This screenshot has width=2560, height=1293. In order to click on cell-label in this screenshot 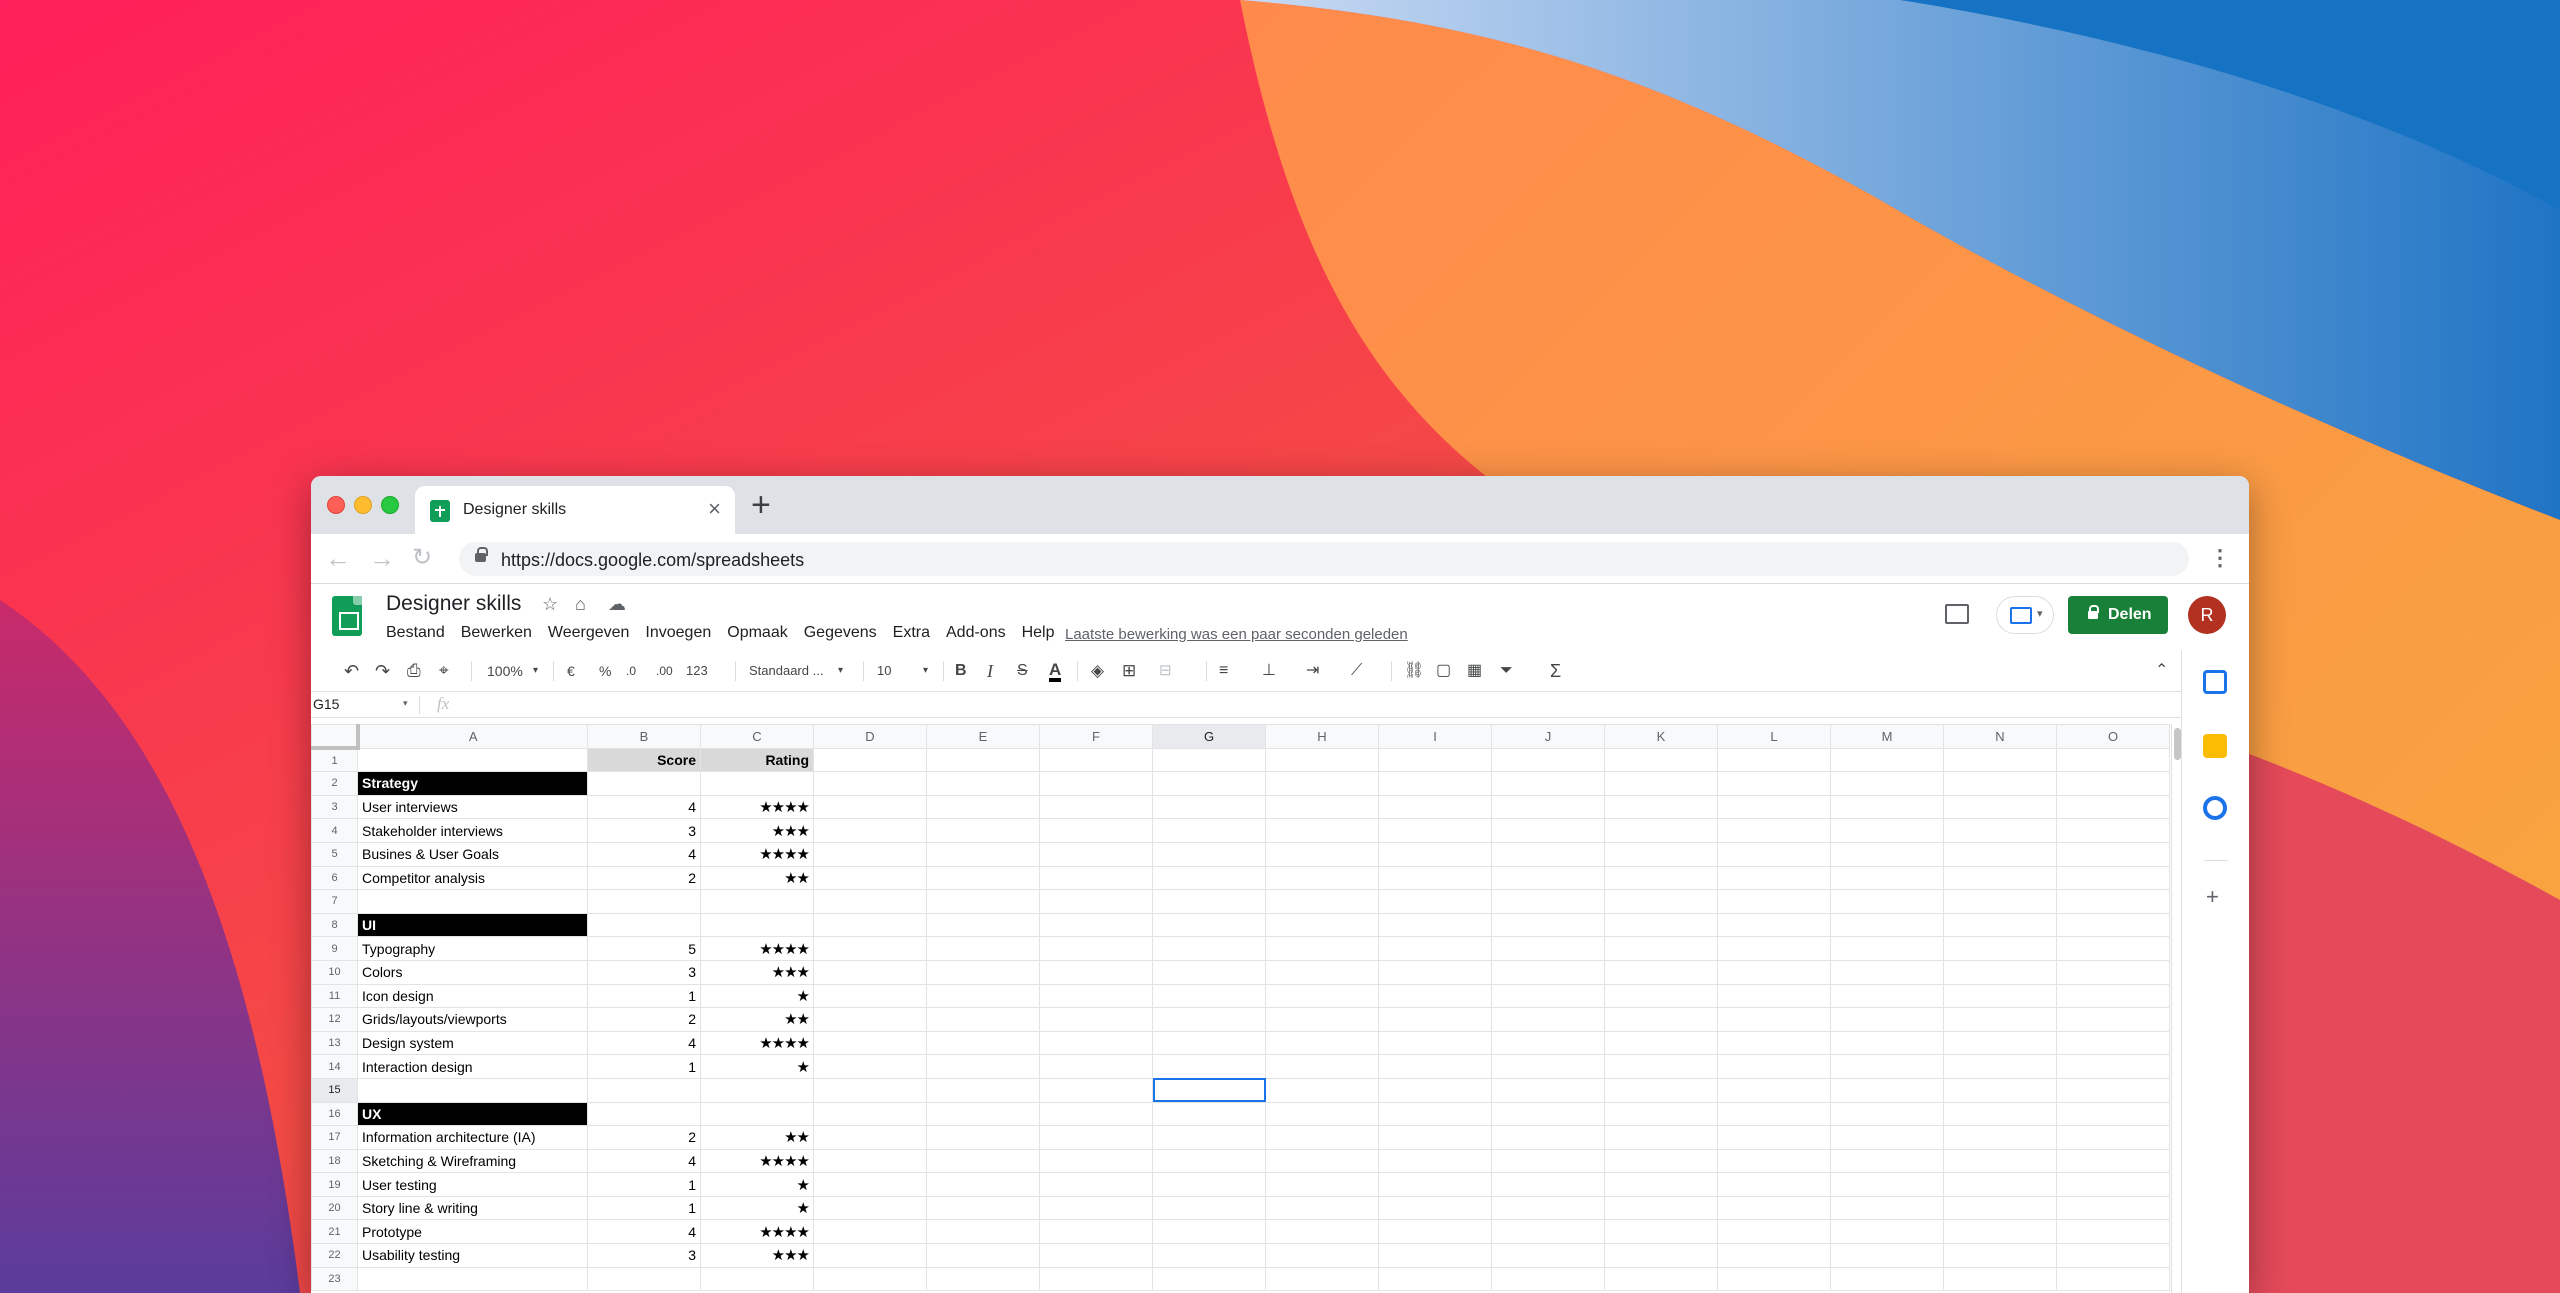, I will do `click(472, 760)`.